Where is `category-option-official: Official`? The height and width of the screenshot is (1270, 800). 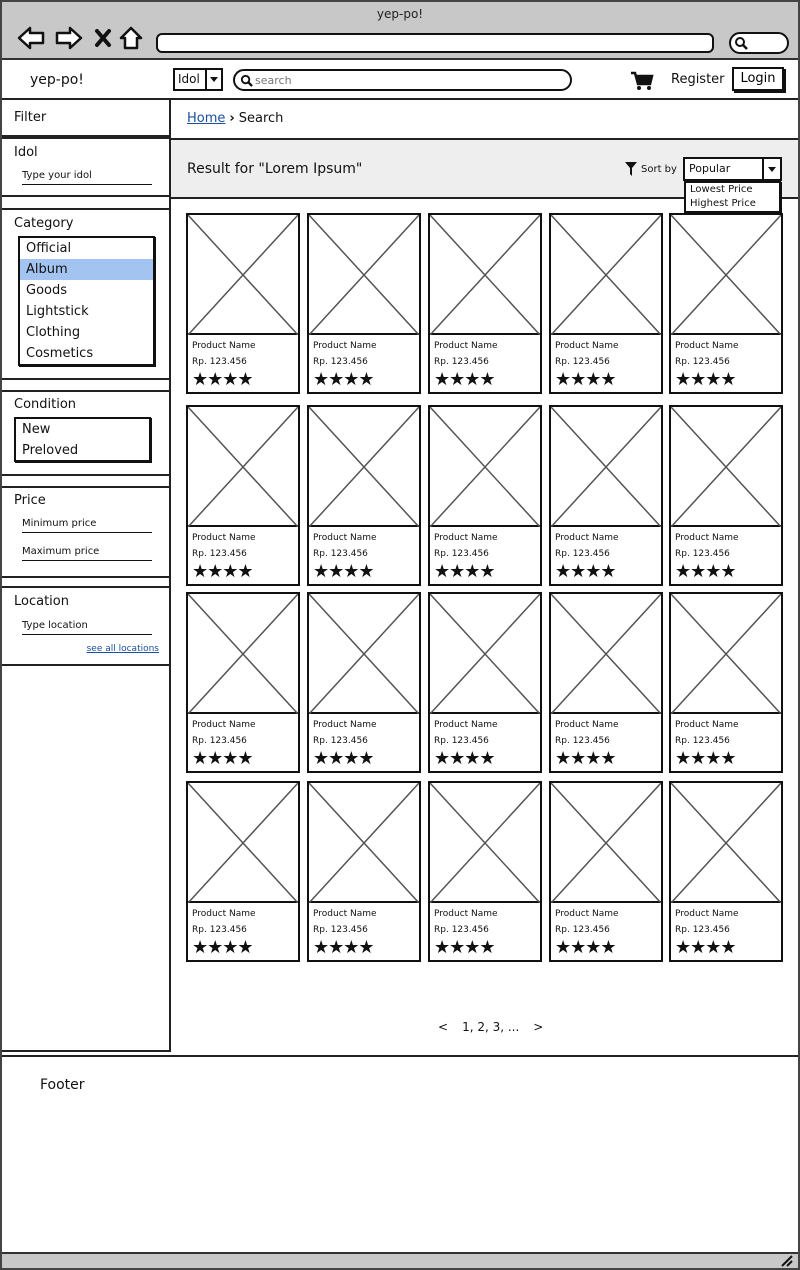
category-option-official: Official is located at coordinates (86, 248).